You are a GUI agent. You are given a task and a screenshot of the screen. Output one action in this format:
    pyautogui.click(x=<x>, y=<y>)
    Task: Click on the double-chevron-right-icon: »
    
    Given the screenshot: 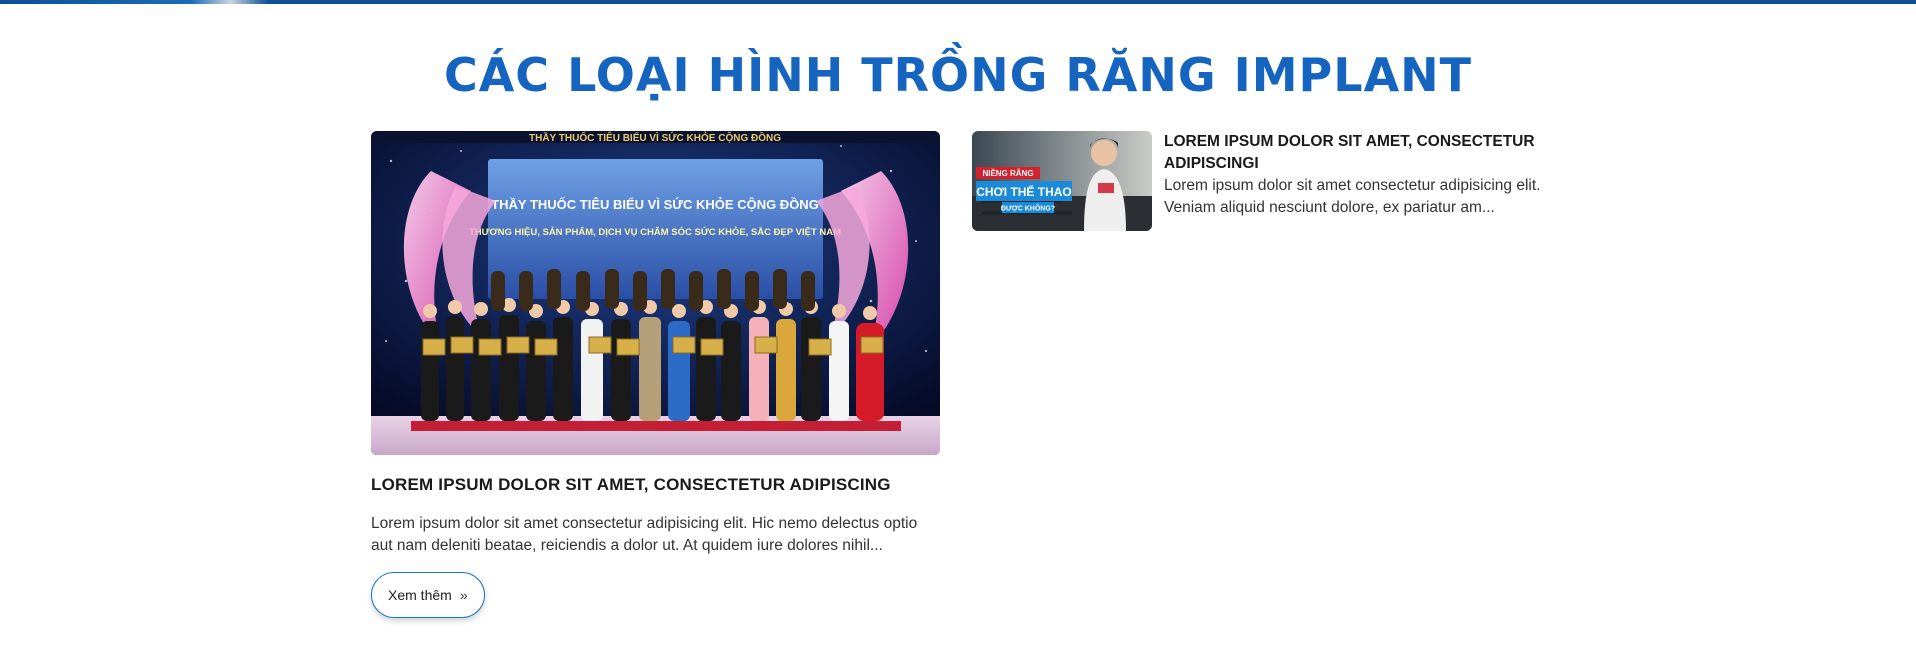 What is the action you would take?
    pyautogui.click(x=463, y=595)
    